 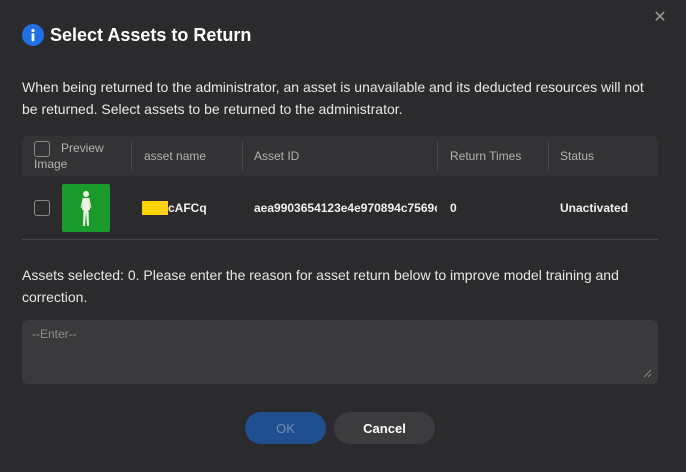 What do you see at coordinates (42, 149) in the screenshot?
I see `select-all-checkbox` at bounding box center [42, 149].